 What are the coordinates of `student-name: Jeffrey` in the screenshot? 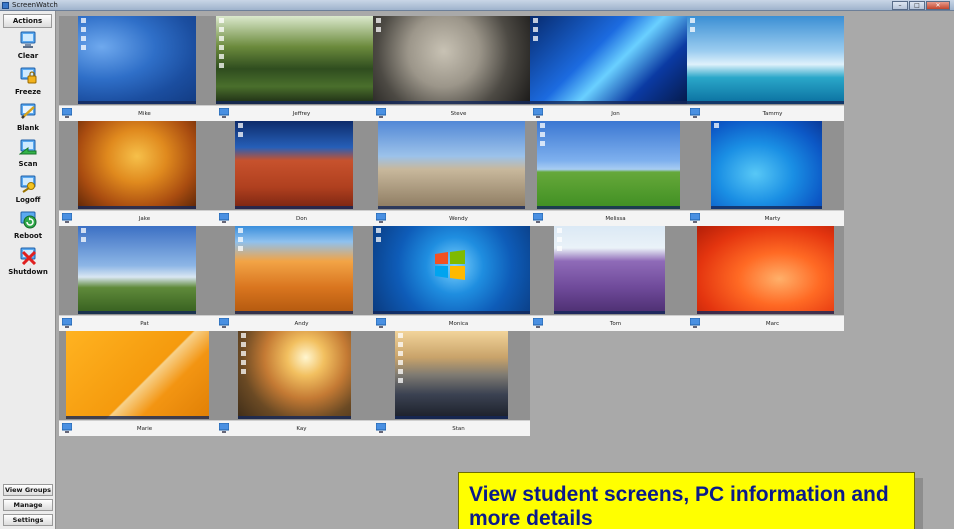 It's located at (301, 114).